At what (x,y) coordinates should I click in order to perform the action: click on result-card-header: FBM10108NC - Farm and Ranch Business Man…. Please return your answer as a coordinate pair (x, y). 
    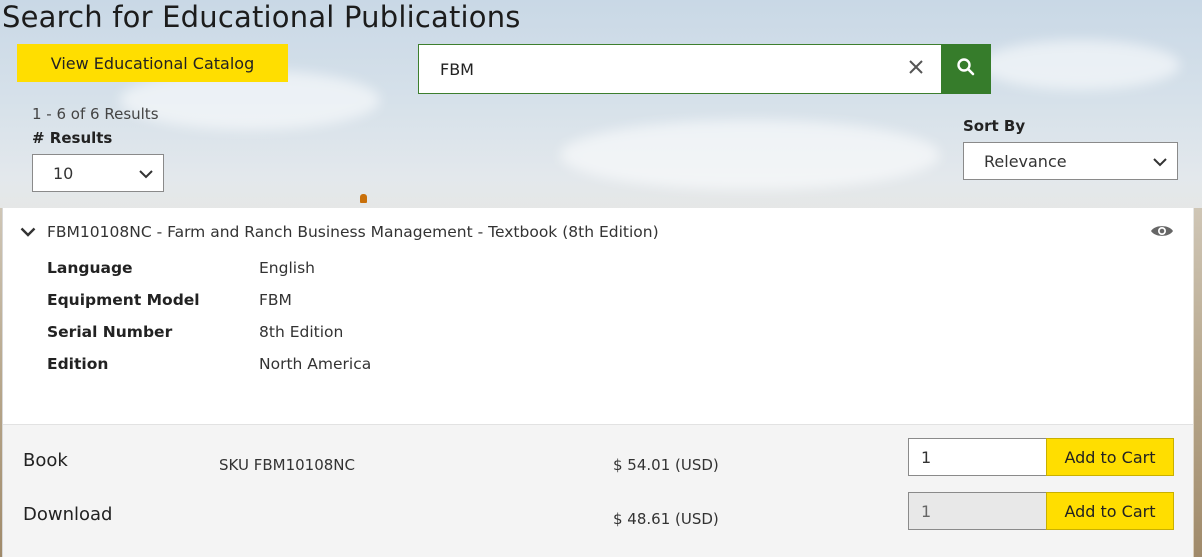
    Looking at the image, I should click on (598, 232).